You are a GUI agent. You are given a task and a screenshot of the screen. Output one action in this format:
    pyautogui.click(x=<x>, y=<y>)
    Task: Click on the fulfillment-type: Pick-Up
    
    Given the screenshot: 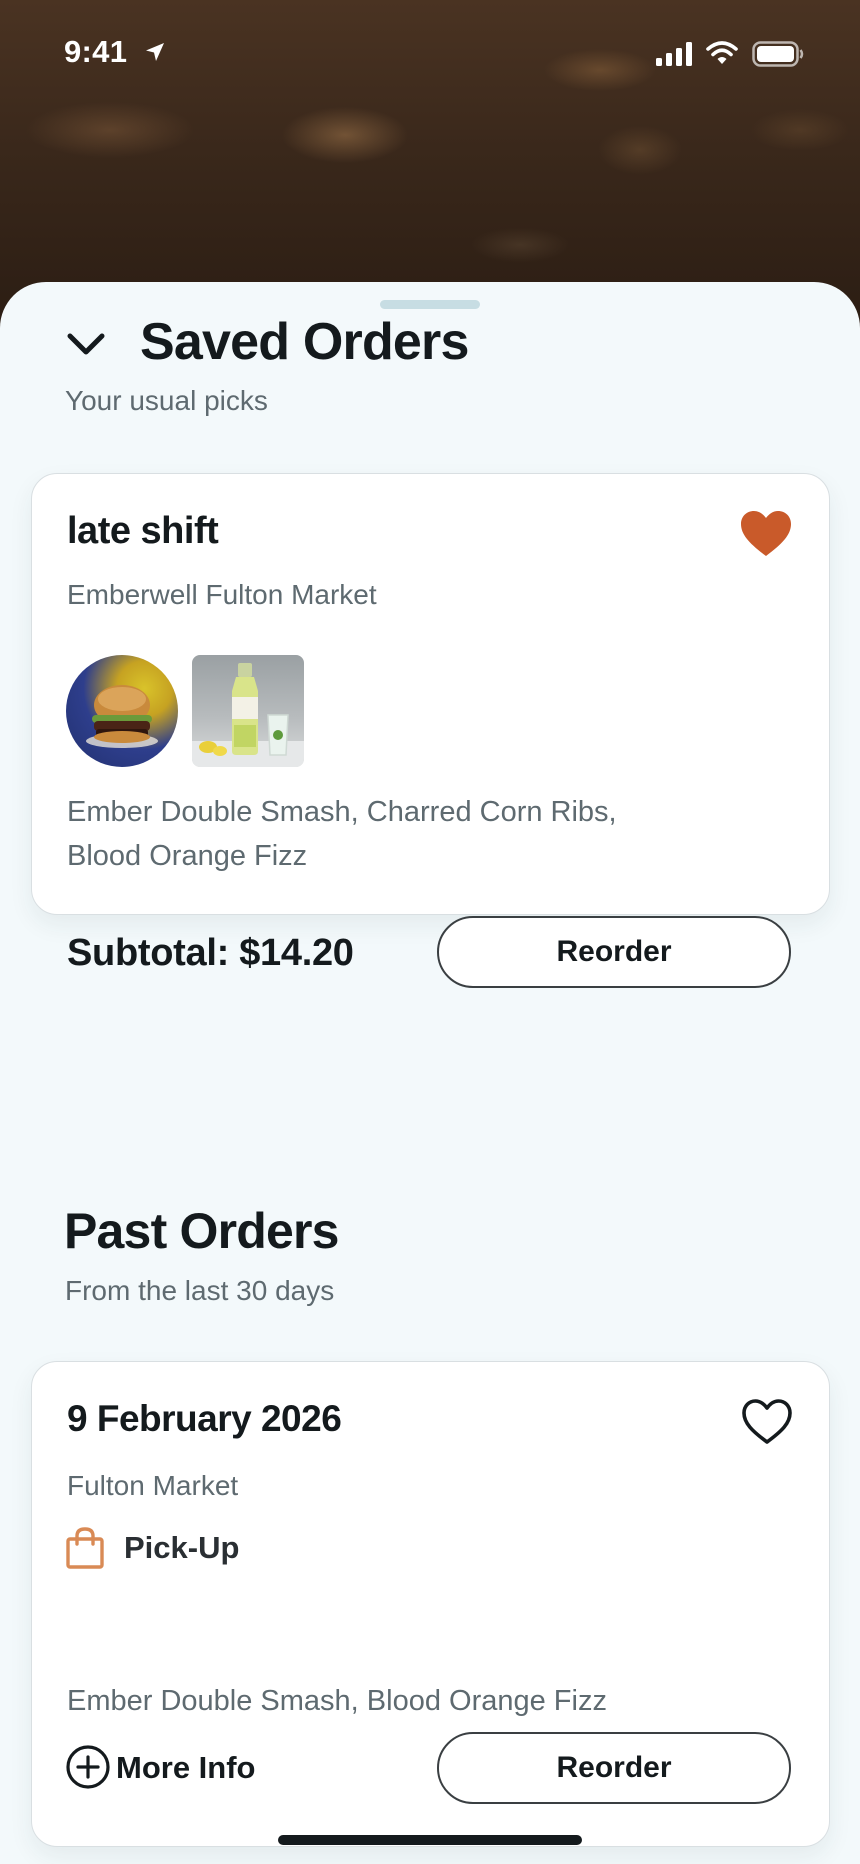 What is the action you would take?
    pyautogui.click(x=182, y=1547)
    